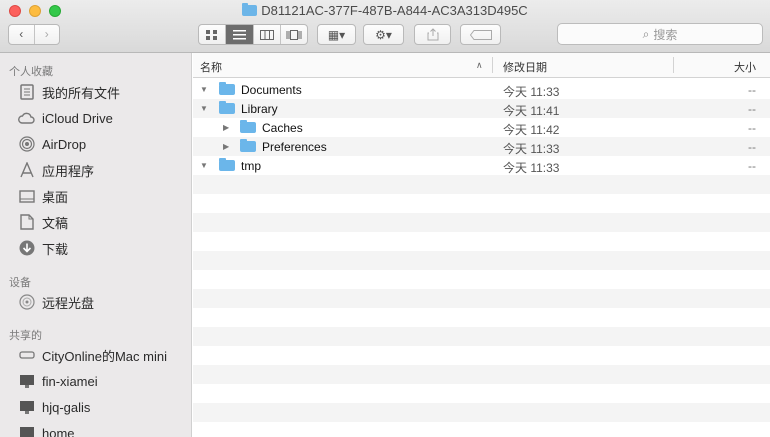 The height and width of the screenshot is (437, 770). I want to click on sidebar-item-desktop: 桌面, so click(43, 196).